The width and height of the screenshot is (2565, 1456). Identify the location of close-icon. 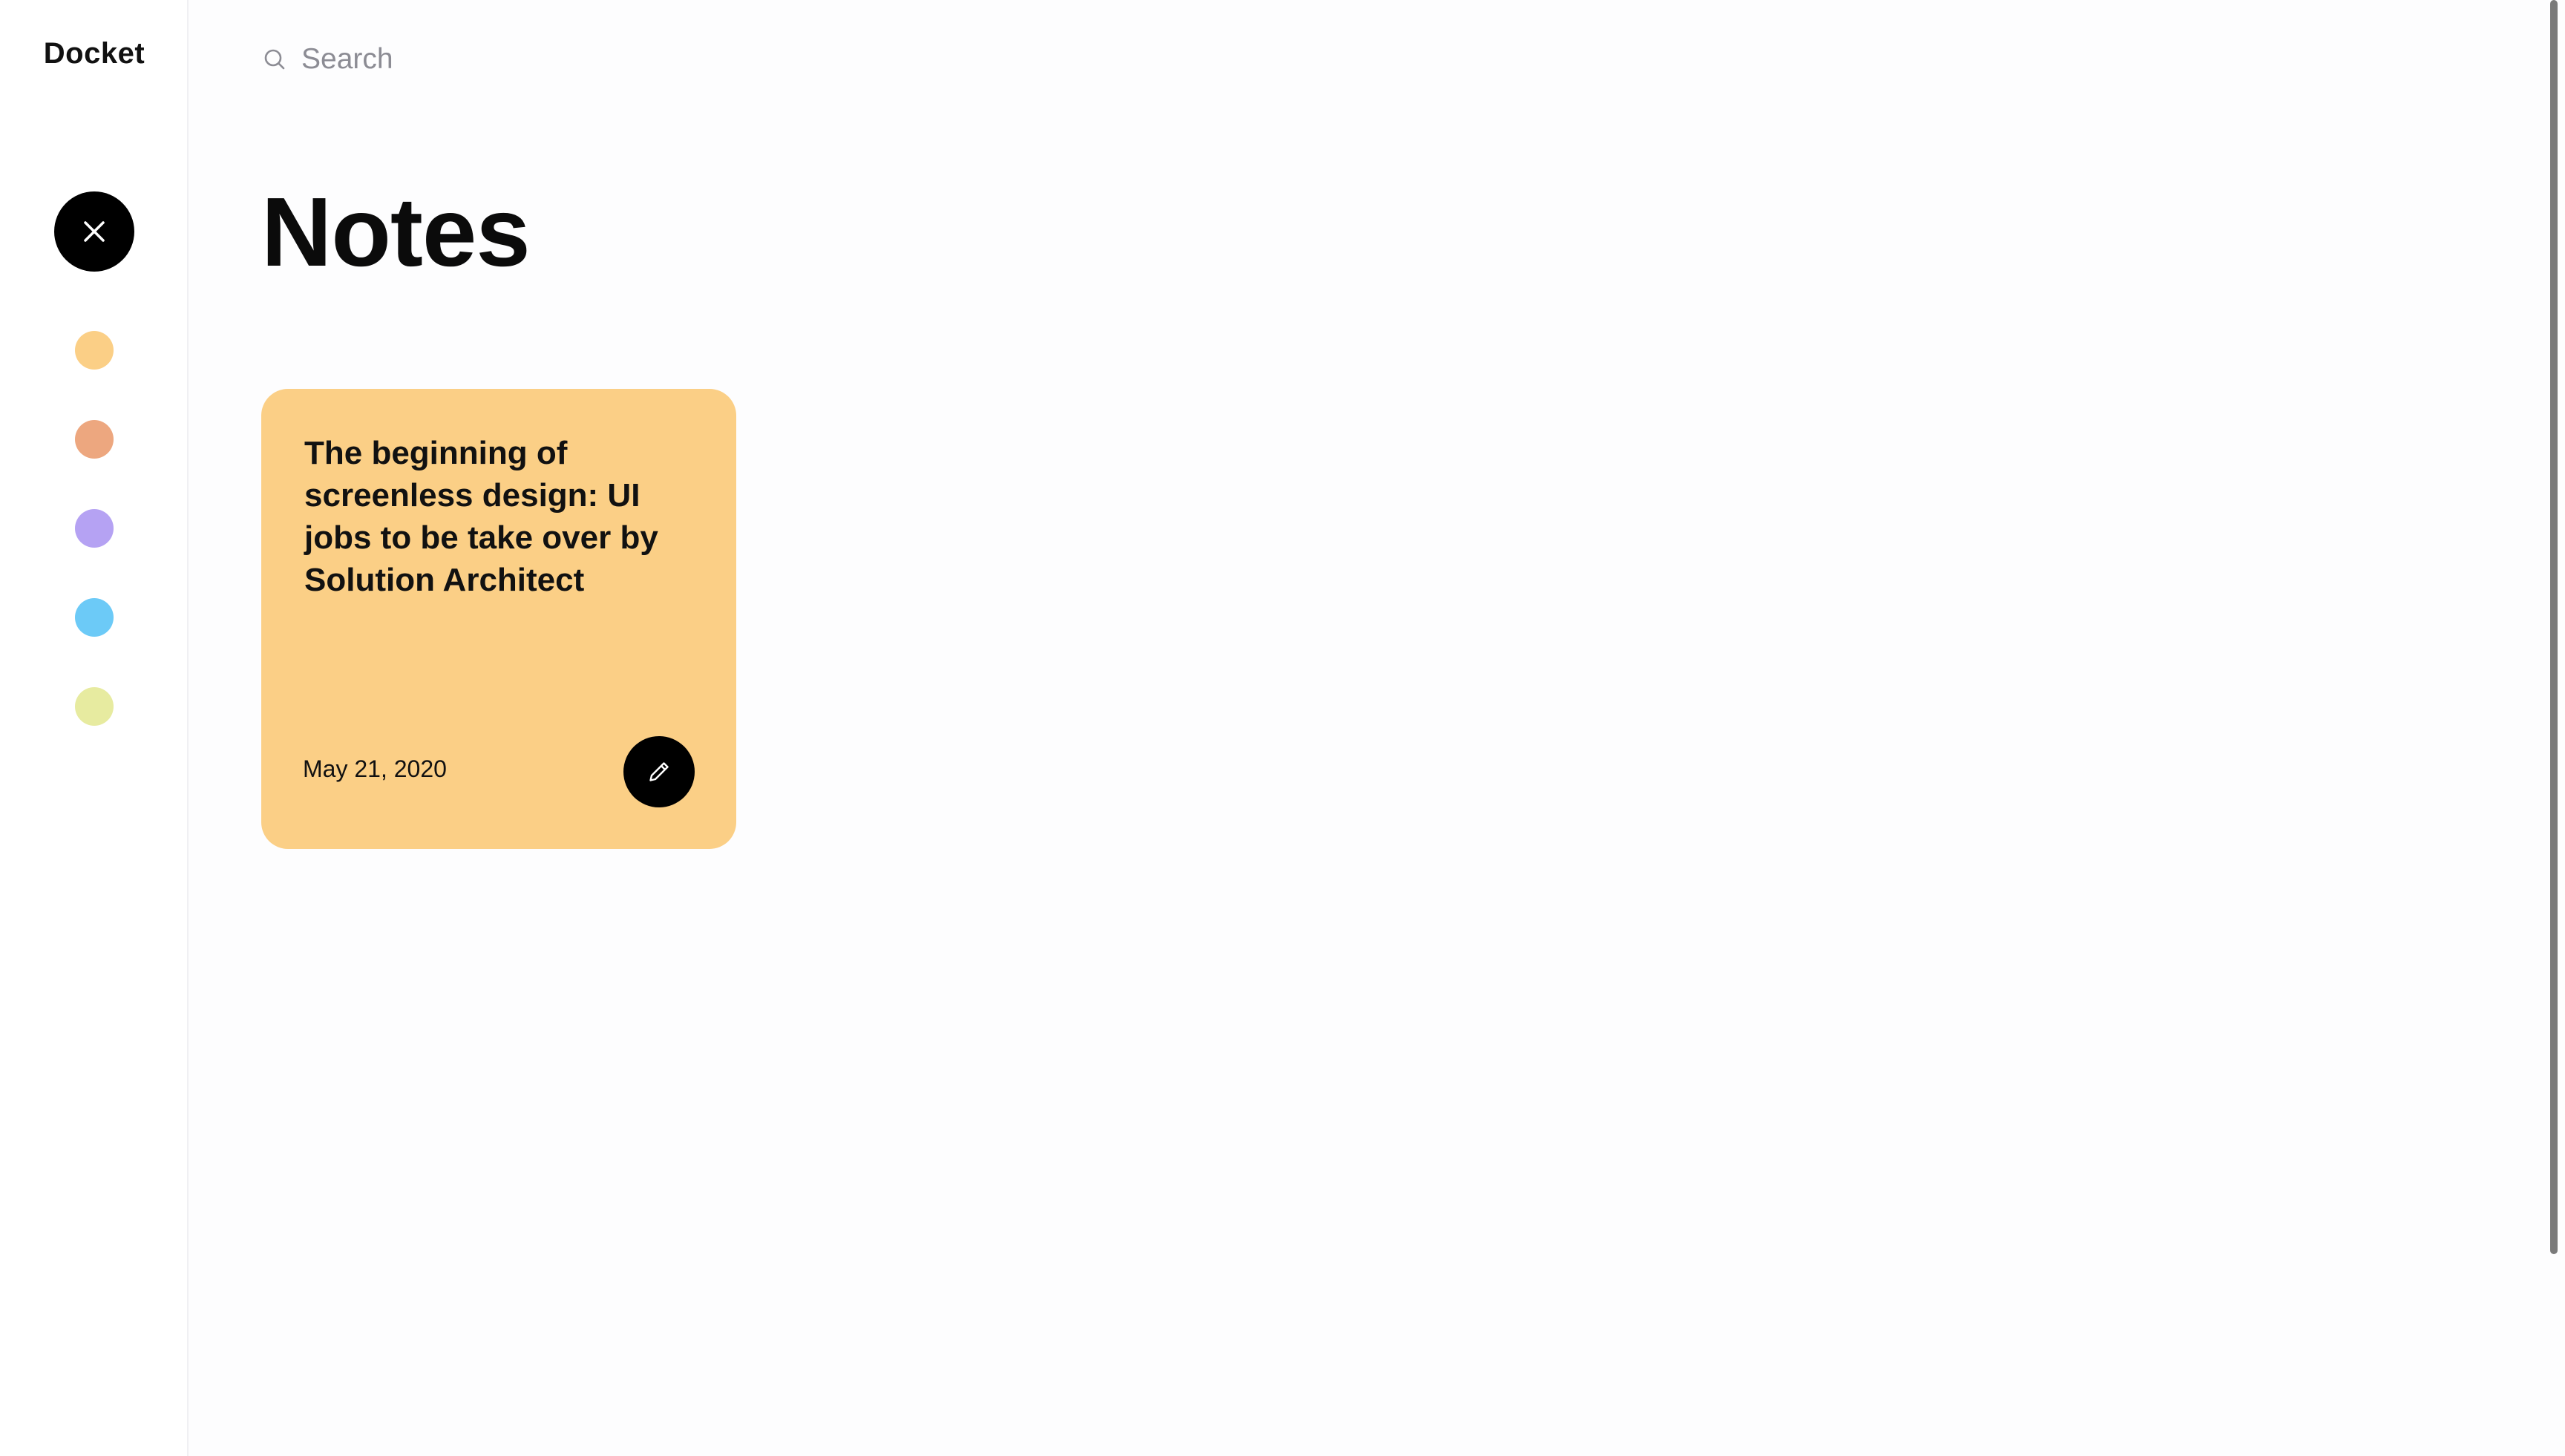
(94, 232).